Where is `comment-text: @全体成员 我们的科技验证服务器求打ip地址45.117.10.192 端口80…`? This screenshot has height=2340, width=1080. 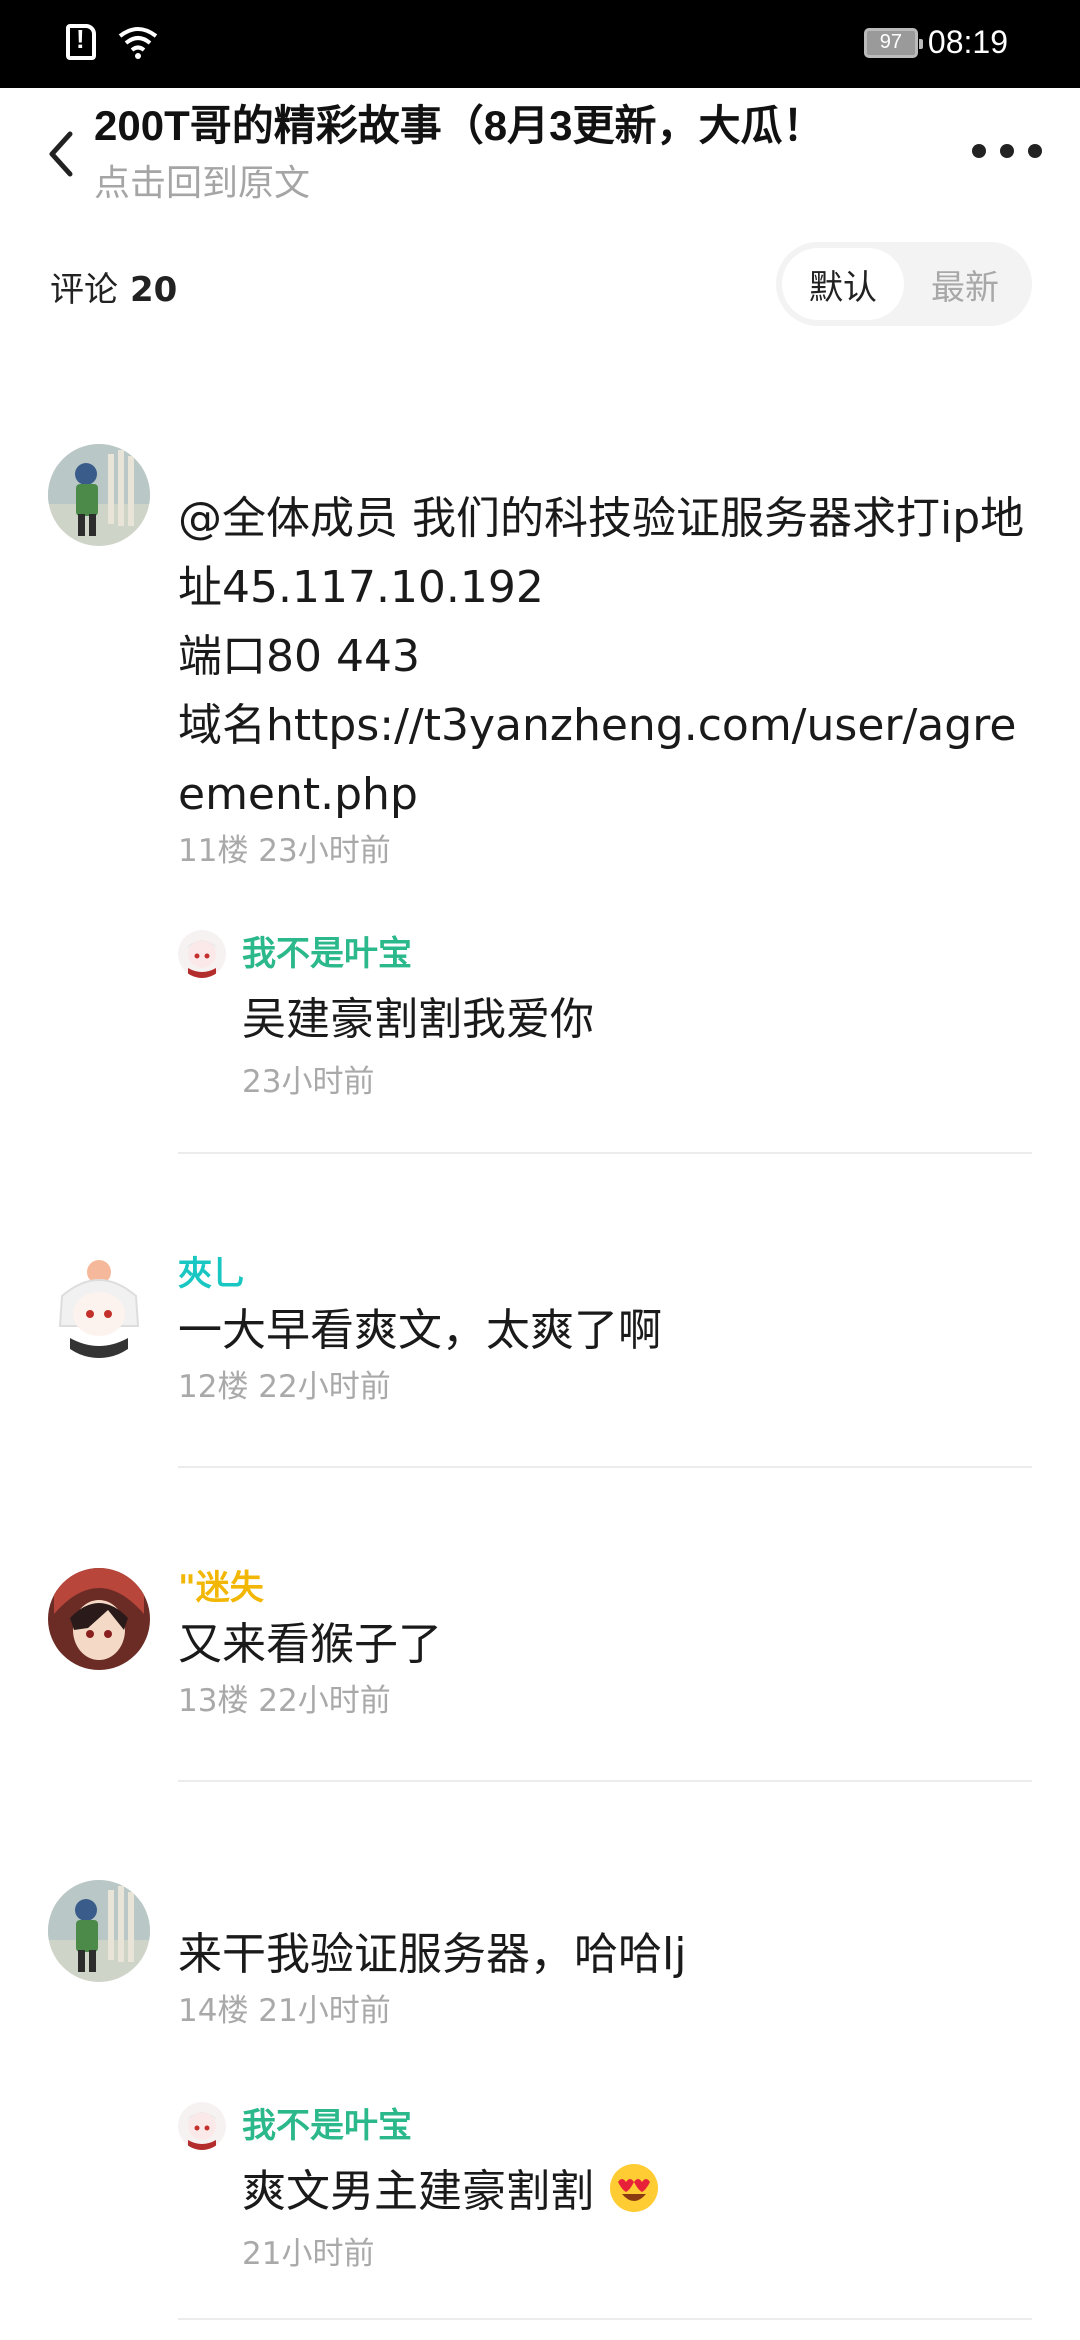 comment-text: @全体成员 我们的科技验证服务器求打ip地址45.117.10.192 端口80… is located at coordinates (601, 656).